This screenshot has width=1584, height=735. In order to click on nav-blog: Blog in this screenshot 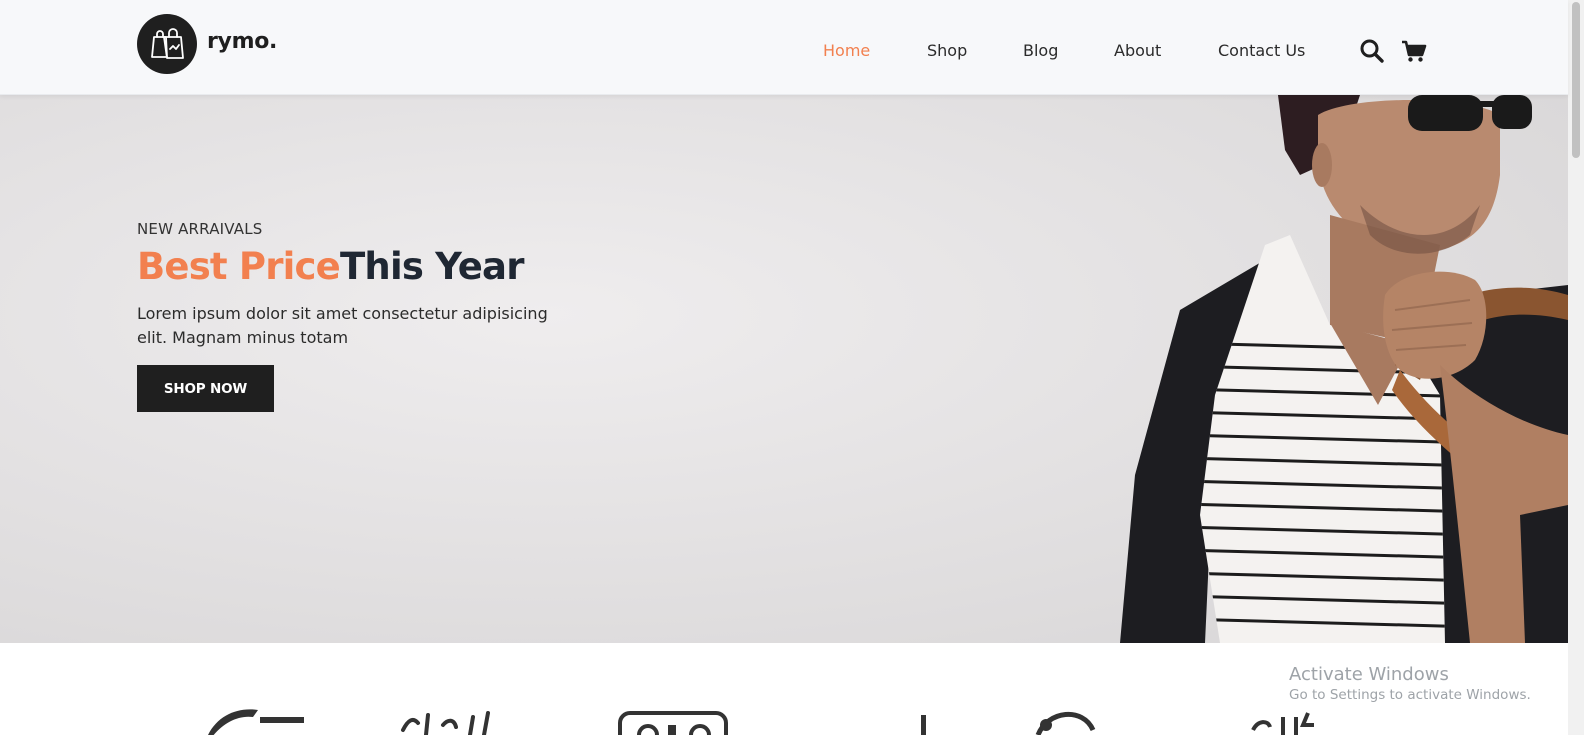, I will do `click(1040, 50)`.